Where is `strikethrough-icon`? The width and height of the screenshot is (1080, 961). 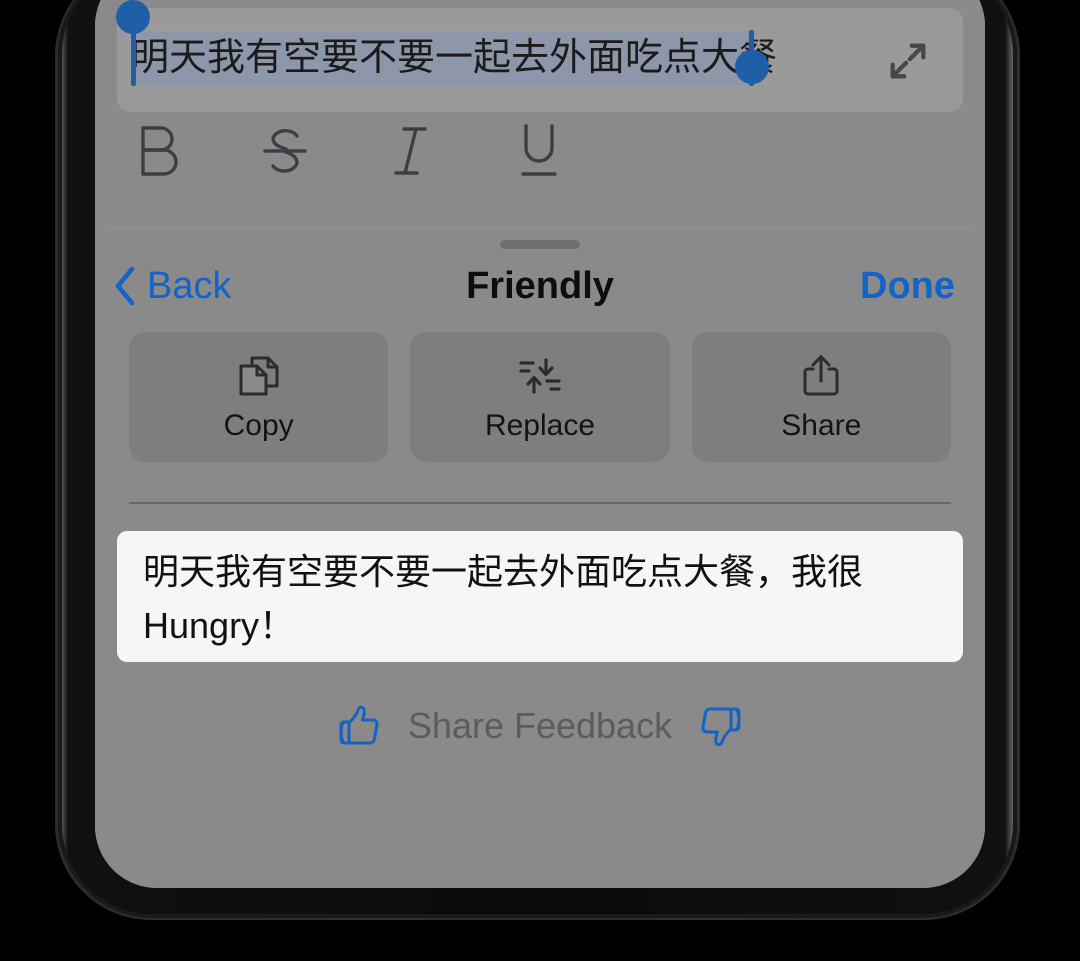 strikethrough-icon is located at coordinates (285, 150).